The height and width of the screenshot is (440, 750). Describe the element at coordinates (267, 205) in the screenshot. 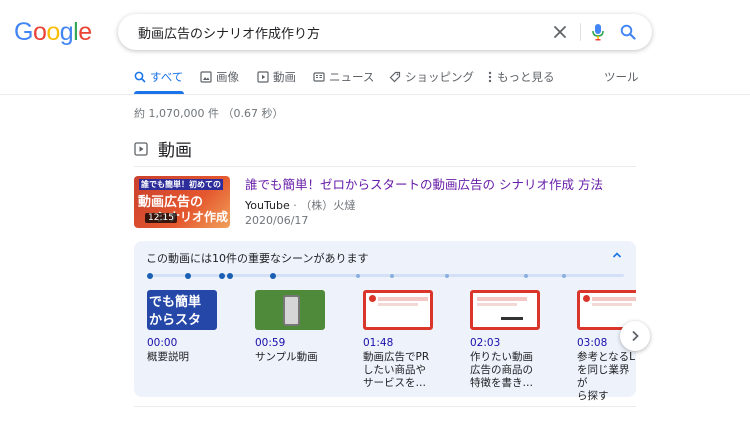

I see `video-platform: YouTube` at that location.